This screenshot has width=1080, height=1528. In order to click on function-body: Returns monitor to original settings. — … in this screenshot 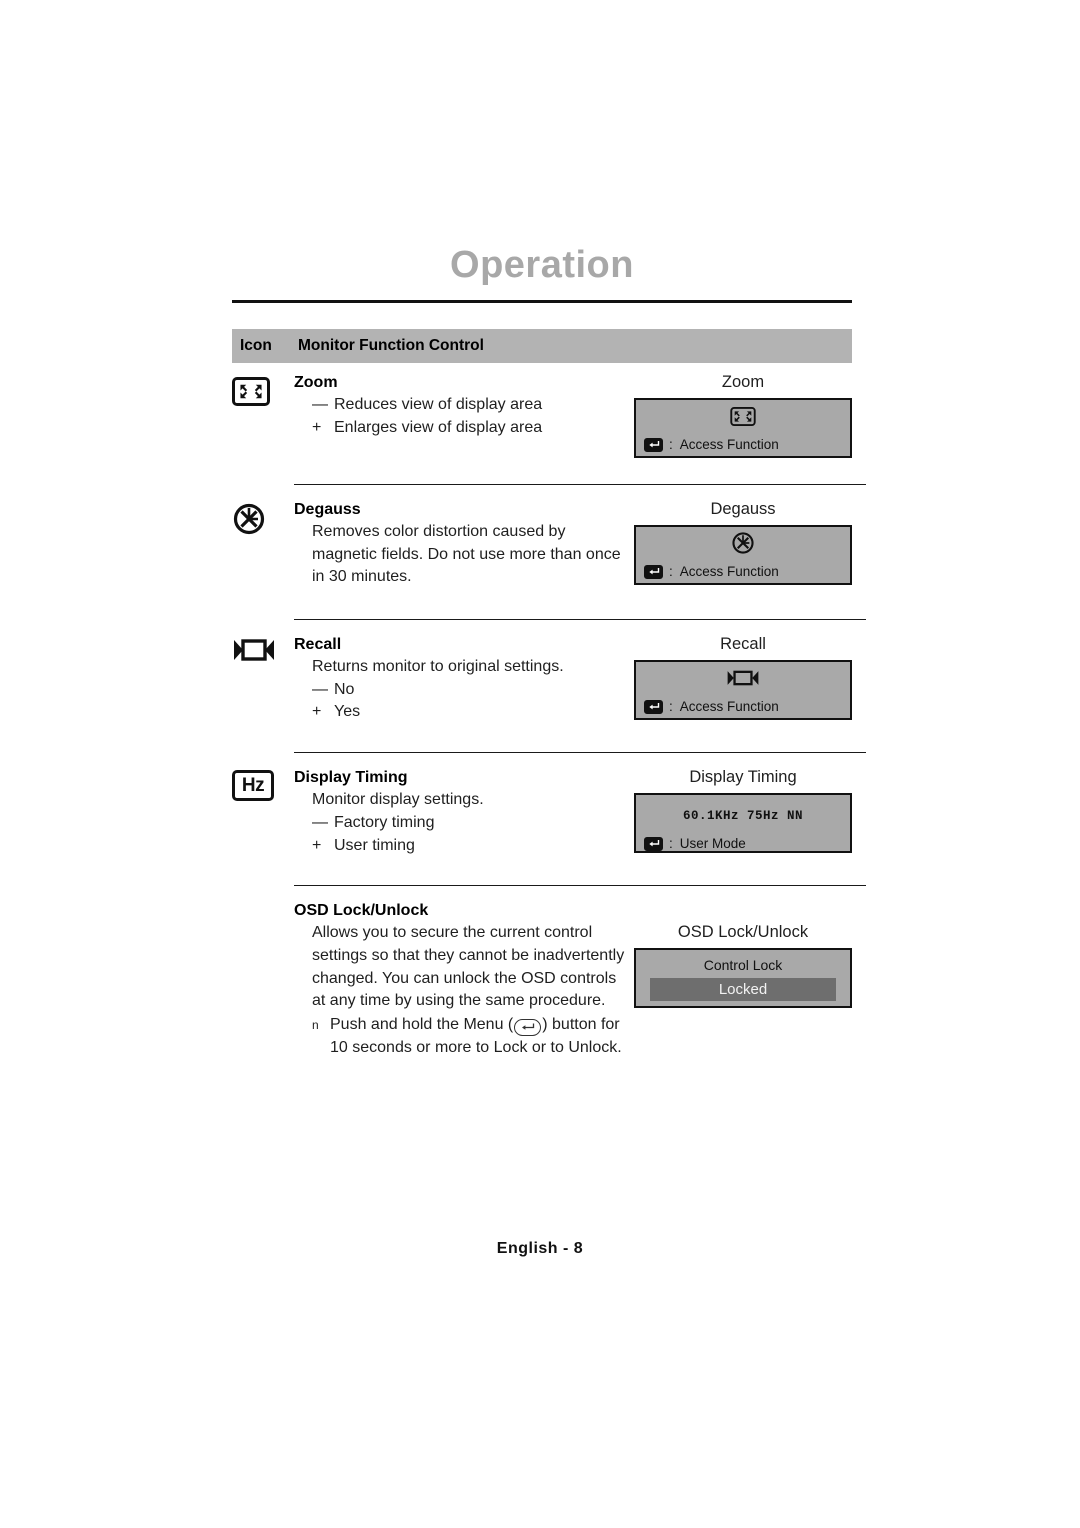, I will do `click(462, 690)`.